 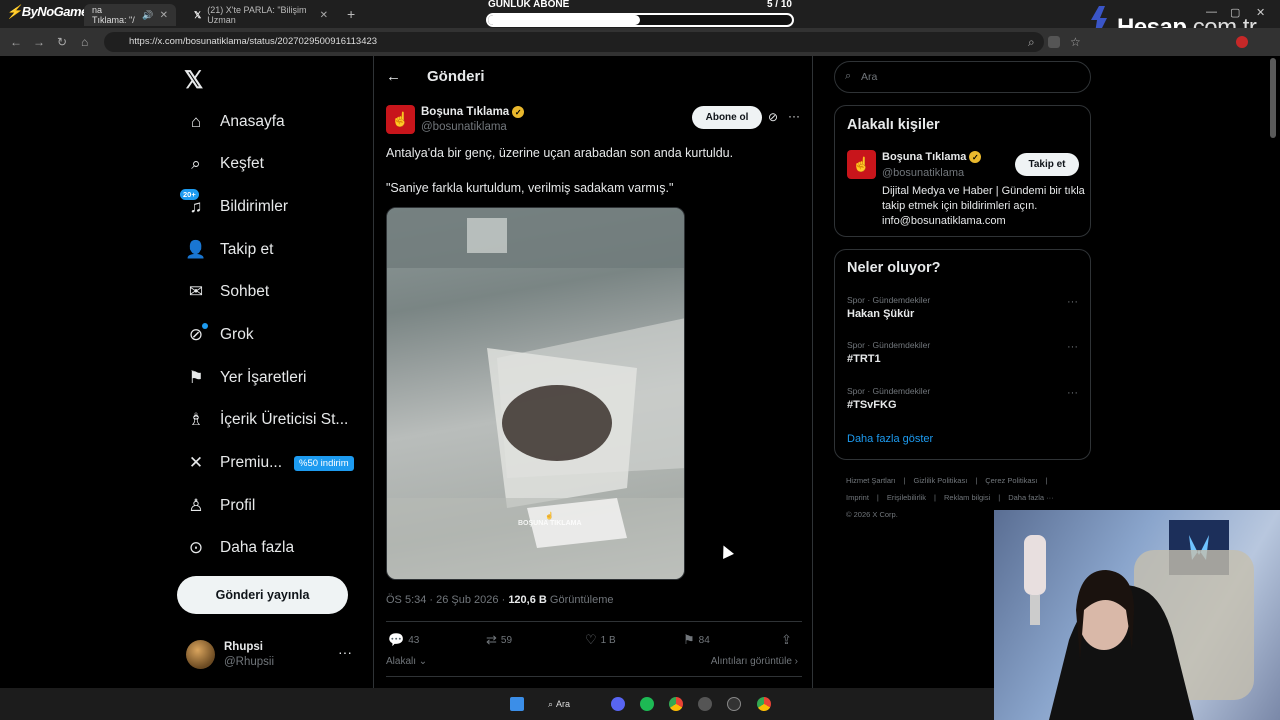 I want to click on footer-link: Daha fazla ···, so click(x=1030, y=497).